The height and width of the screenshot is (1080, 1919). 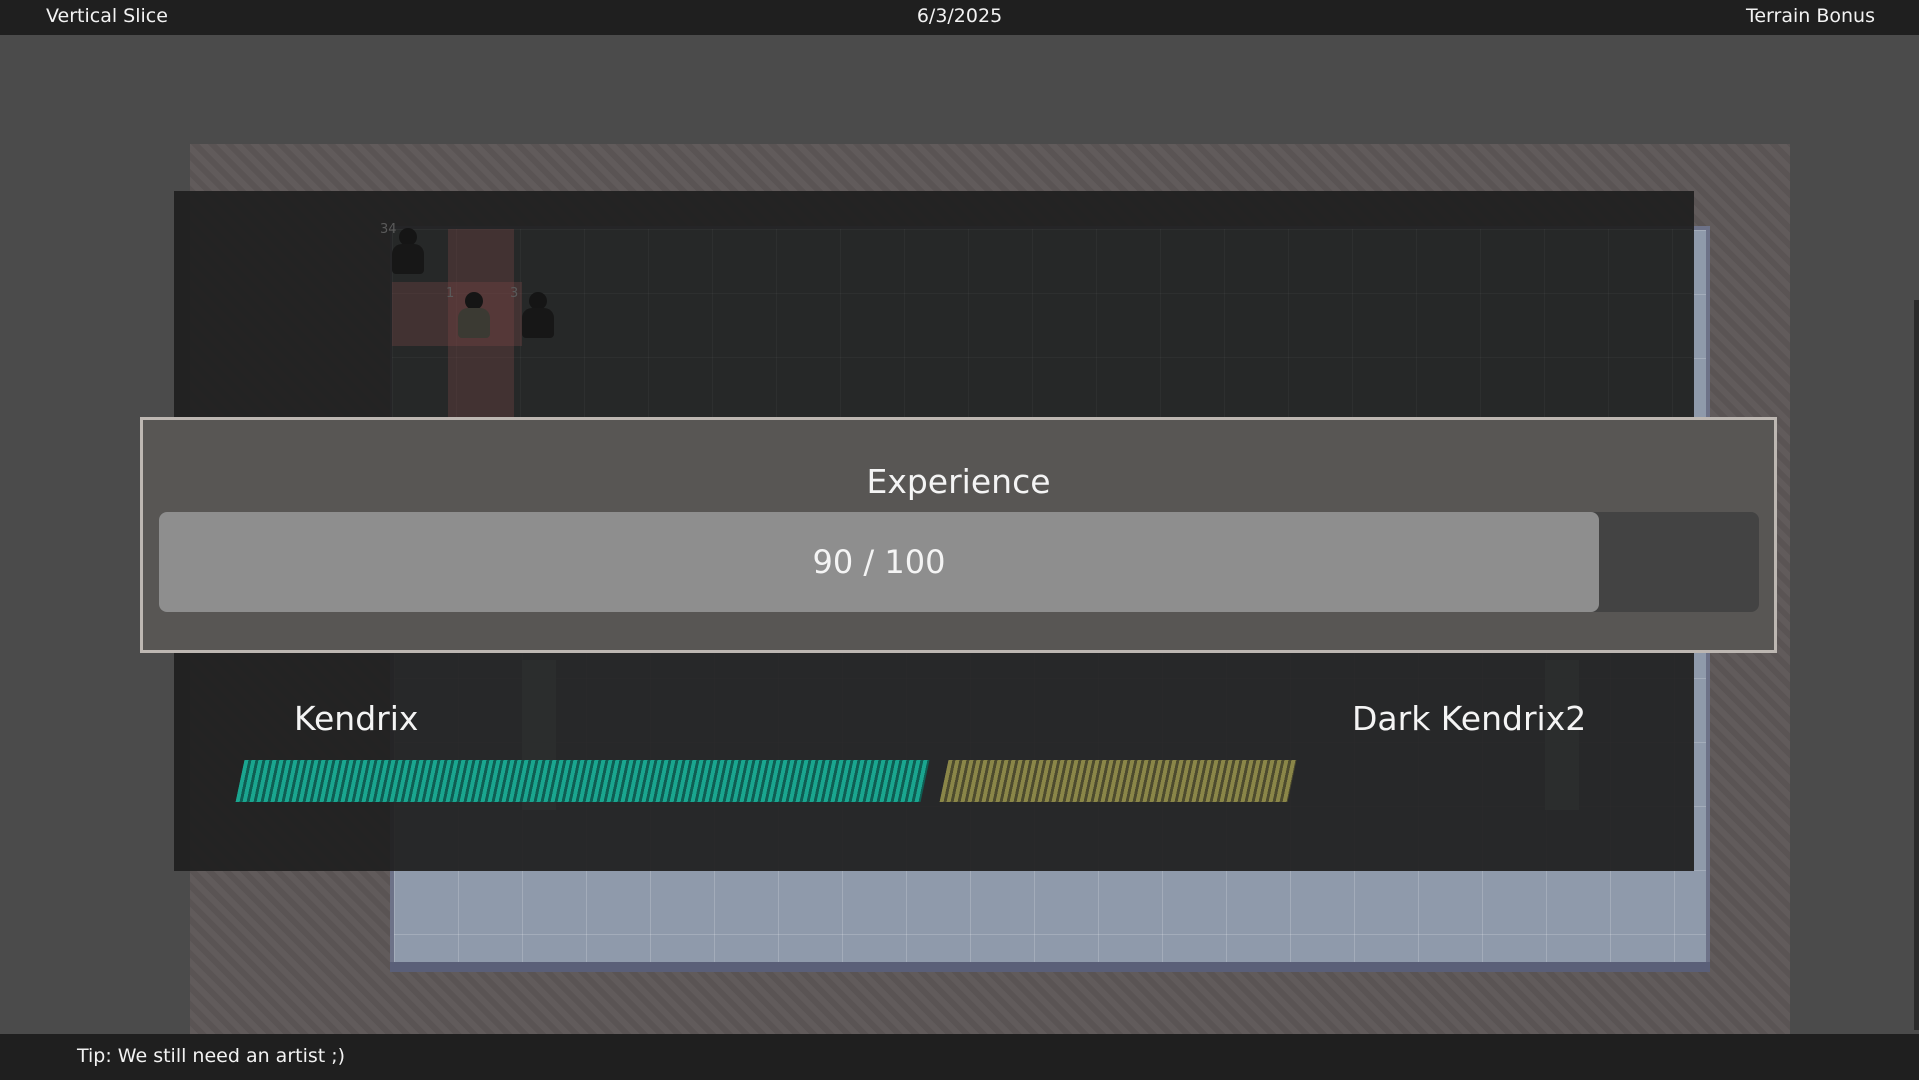 I want to click on enemy-unit-name: Dark Kendrix2, so click(x=1469, y=718).